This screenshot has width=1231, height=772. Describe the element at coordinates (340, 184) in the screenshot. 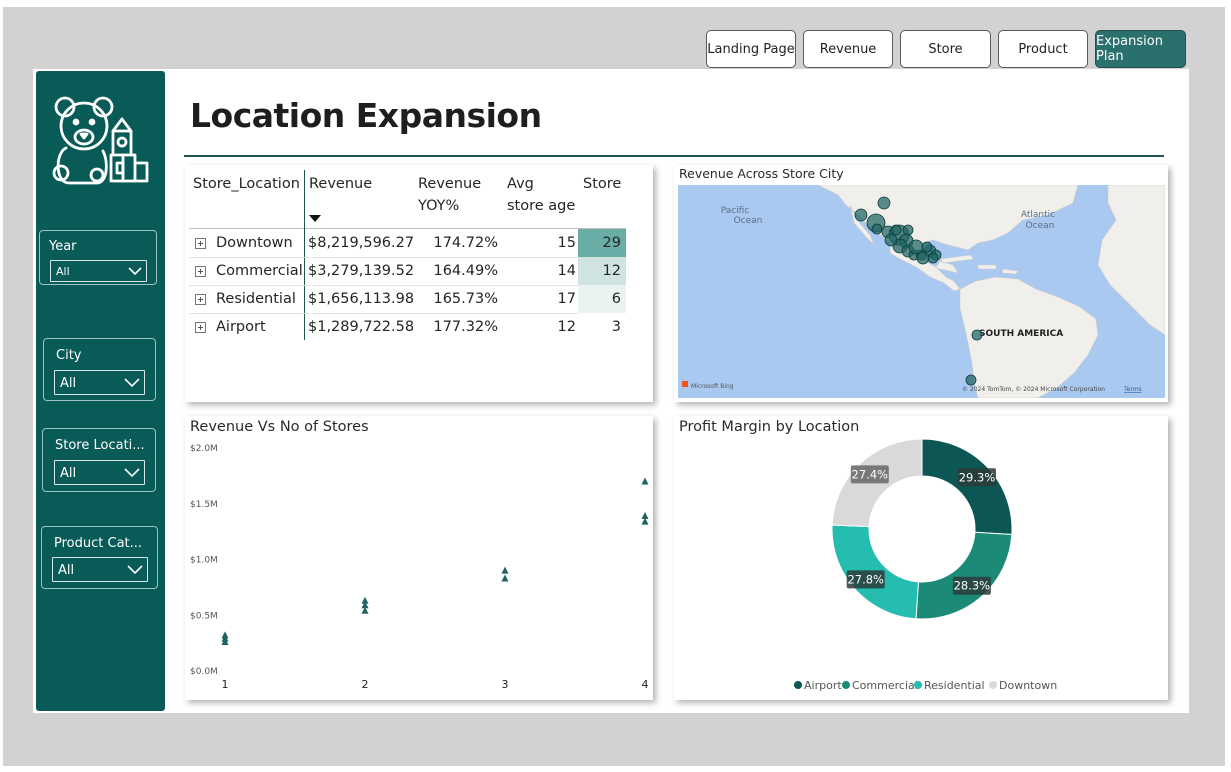

I see `header-revenue: Revenue` at that location.